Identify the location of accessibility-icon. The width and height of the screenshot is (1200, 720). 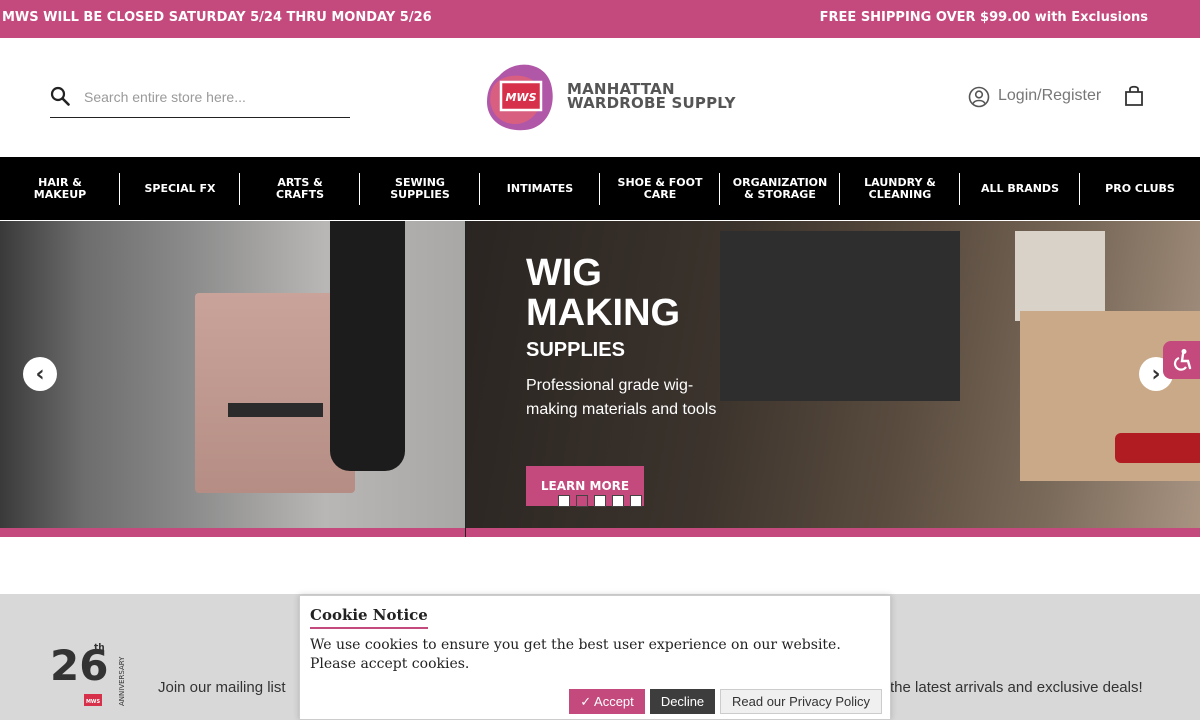
(1182, 360).